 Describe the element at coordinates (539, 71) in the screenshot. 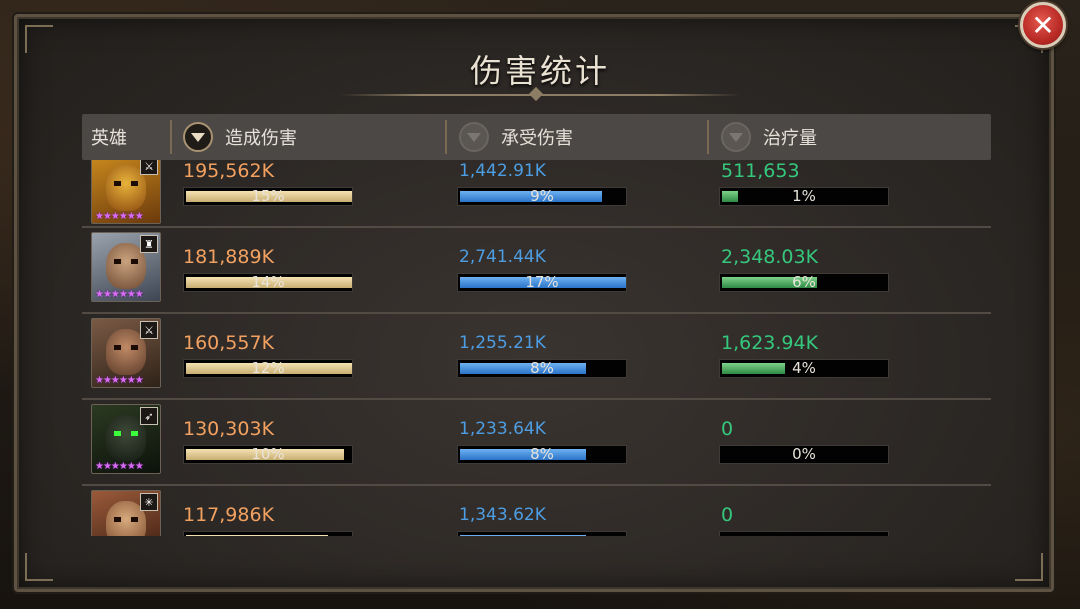

I see `dialog-title: 伤害统计` at that location.